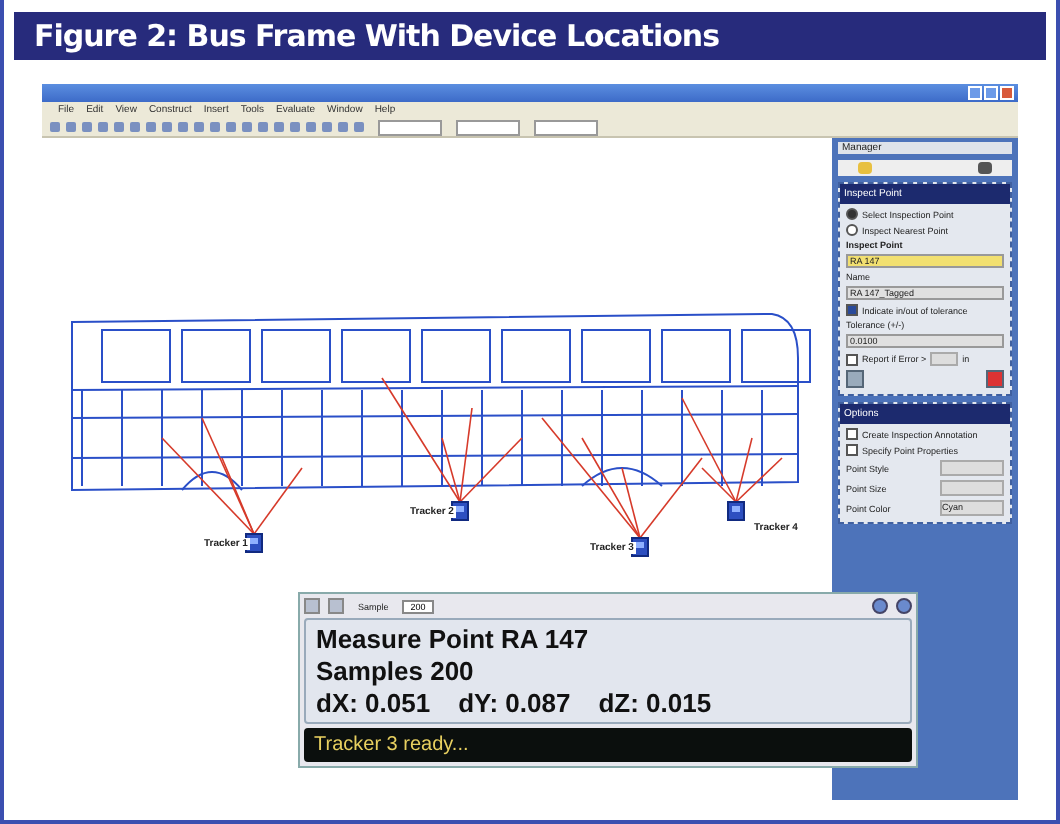  I want to click on reading-text: dZ: 0.015, so click(655, 703).